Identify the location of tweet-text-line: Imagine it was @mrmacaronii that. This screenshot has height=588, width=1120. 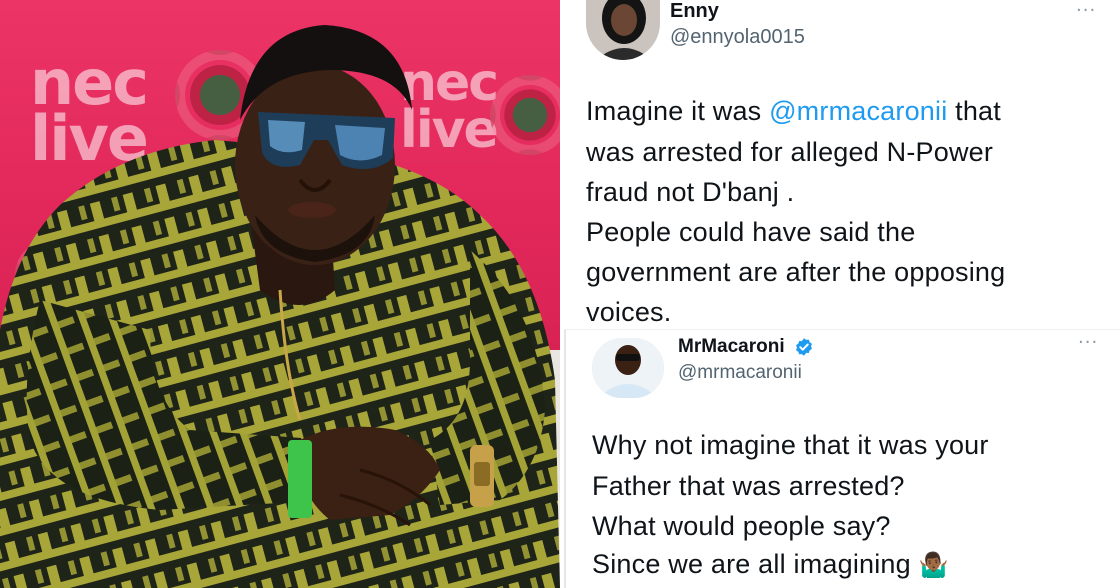
(793, 111).